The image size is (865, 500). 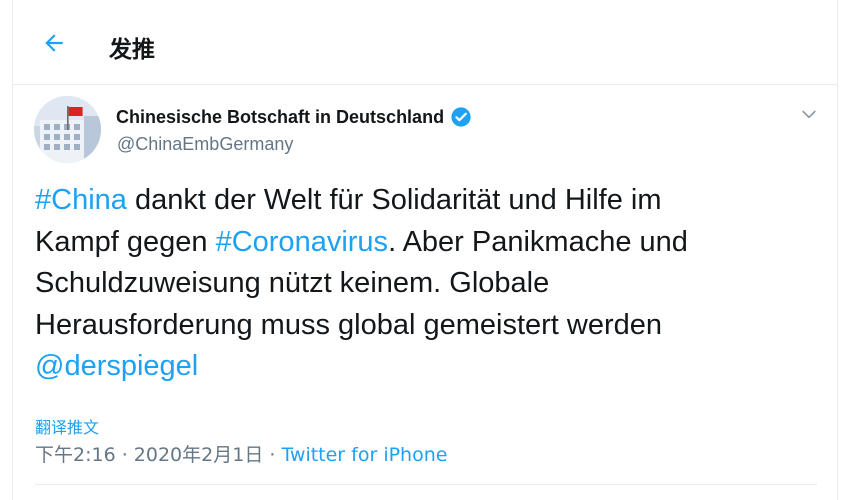 I want to click on tweet-text-segment: Kampf gegen, so click(x=125, y=241).